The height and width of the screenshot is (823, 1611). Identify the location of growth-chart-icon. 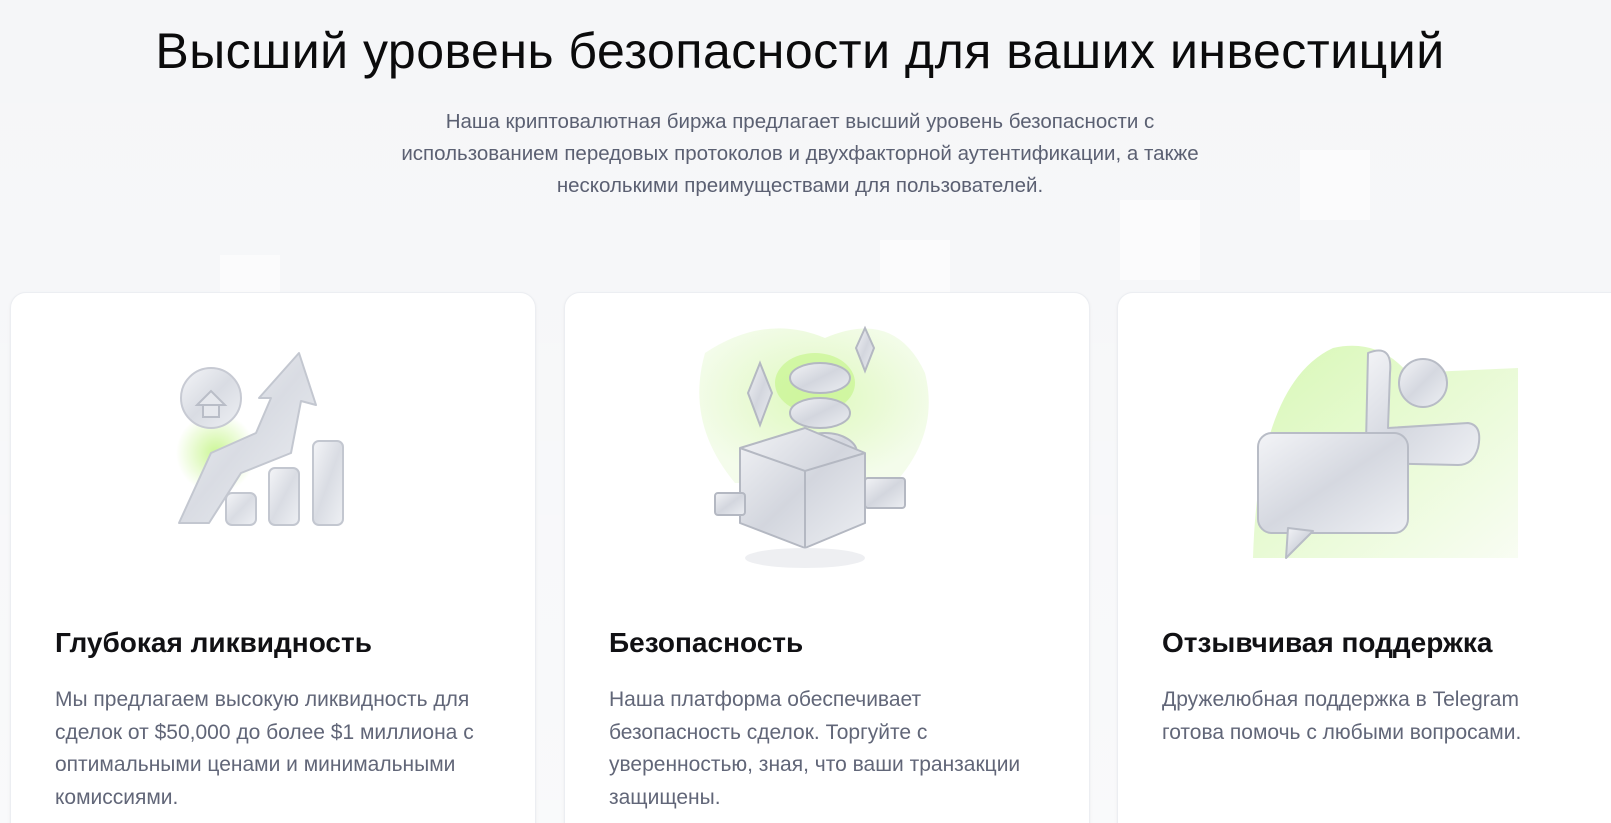
(260, 439).